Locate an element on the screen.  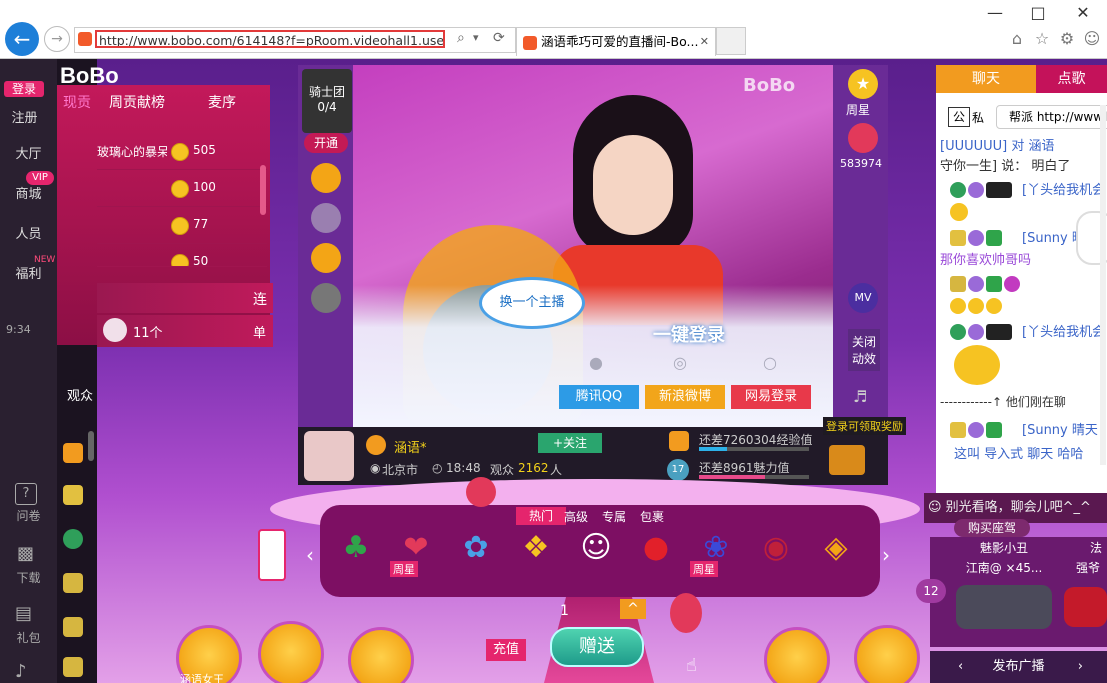
public-toggle: 公 is located at coordinates (959, 117).